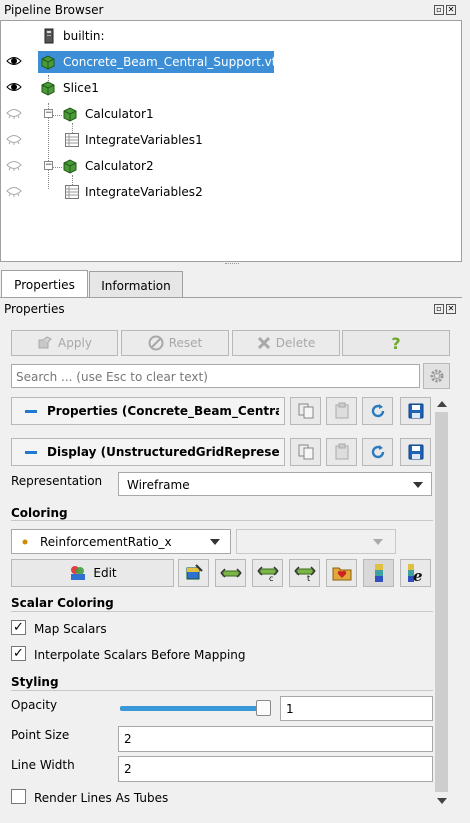 The image size is (470, 823). What do you see at coordinates (140, 655) in the screenshot?
I see `interpolate-scalars-label: Interpolate Scalars Before Mapping` at bounding box center [140, 655].